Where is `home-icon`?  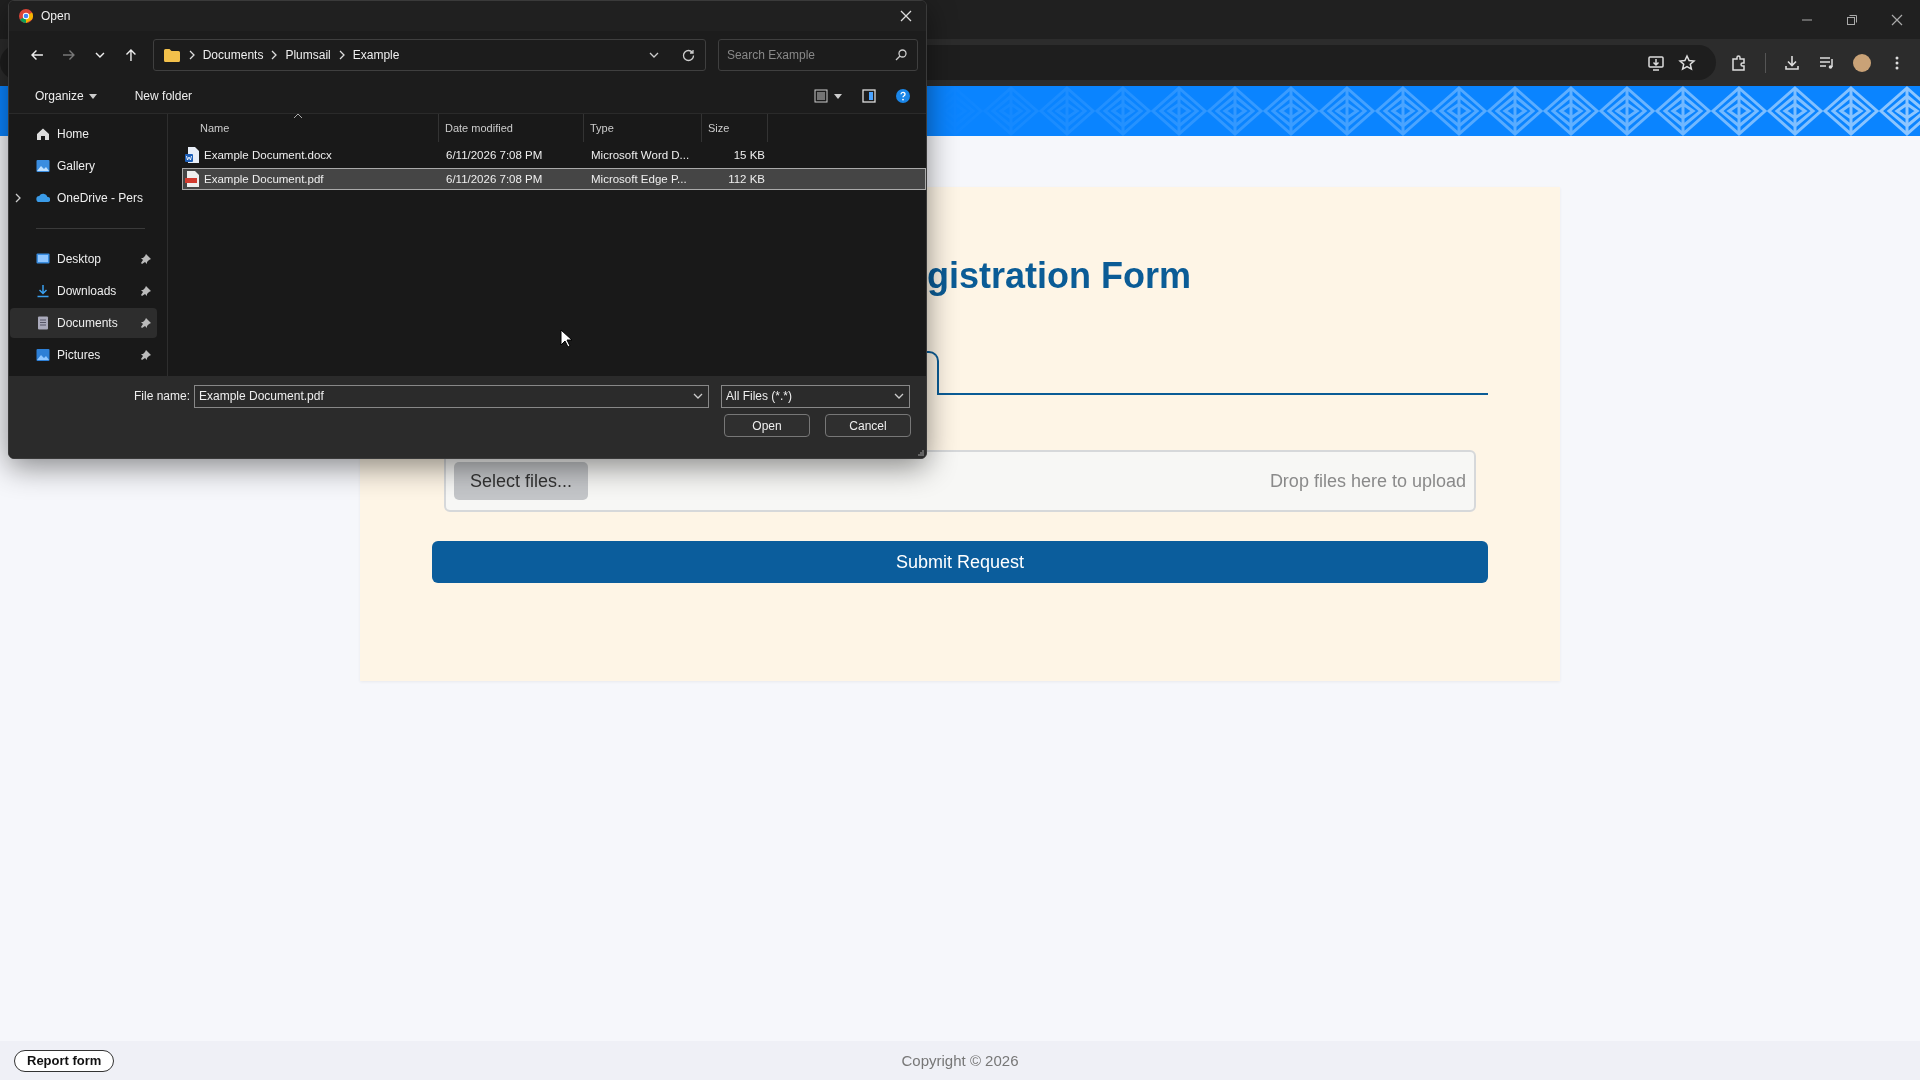
home-icon is located at coordinates (43, 134).